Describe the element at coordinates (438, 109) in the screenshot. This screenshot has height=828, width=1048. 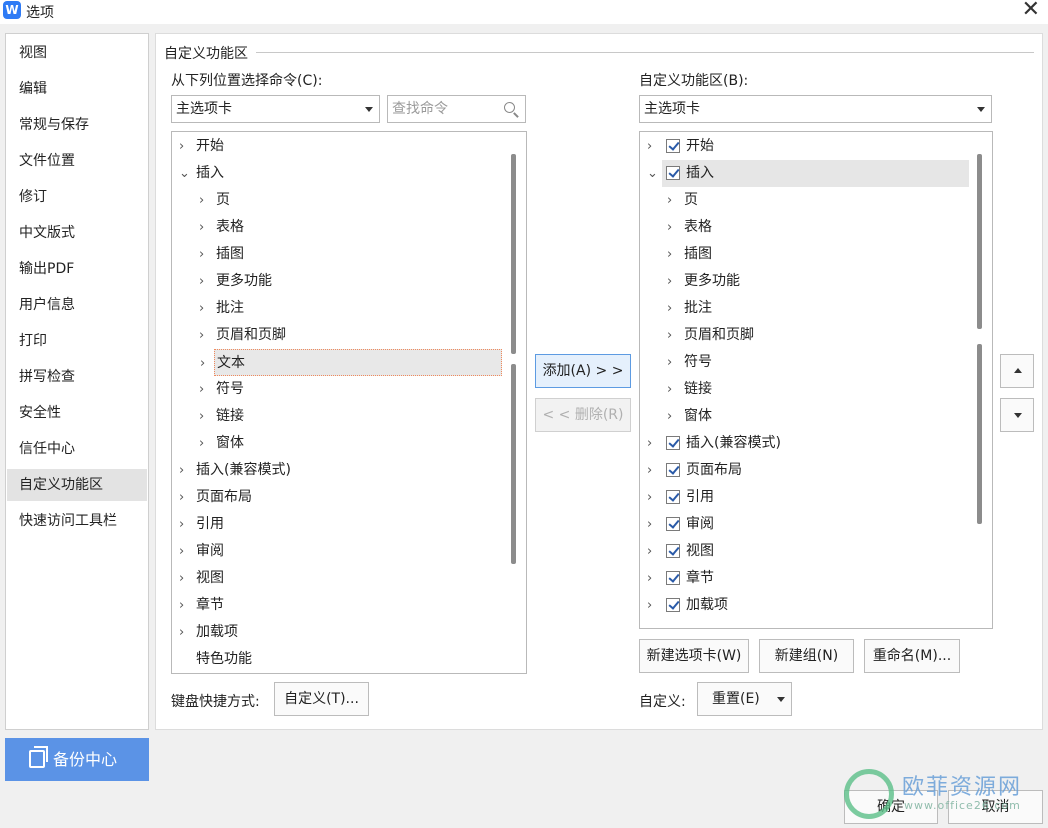
I see `command-search-input` at that location.